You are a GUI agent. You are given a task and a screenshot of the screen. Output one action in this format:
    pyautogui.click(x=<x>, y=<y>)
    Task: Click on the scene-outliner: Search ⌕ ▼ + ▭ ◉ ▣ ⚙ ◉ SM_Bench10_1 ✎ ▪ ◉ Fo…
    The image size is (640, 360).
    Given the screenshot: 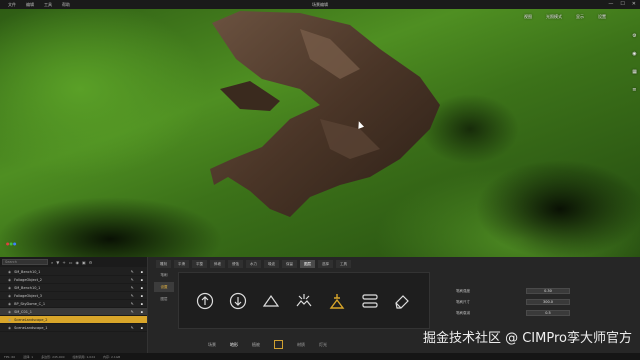 What is the action you would take?
    pyautogui.click(x=74, y=308)
    